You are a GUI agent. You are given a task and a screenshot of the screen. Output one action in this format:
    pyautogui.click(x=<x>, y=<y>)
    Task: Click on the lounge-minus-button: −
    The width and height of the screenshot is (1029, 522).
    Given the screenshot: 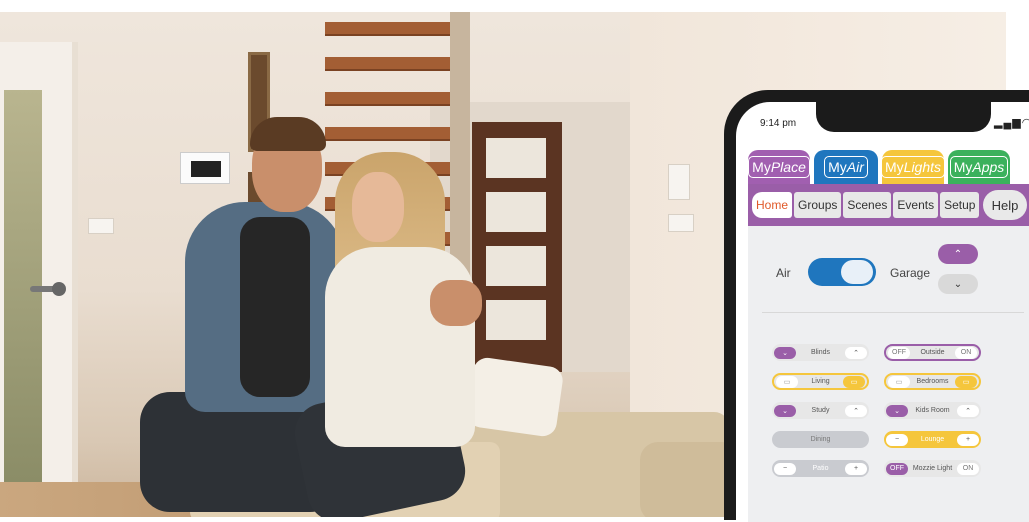 What is the action you would take?
    pyautogui.click(x=897, y=439)
    